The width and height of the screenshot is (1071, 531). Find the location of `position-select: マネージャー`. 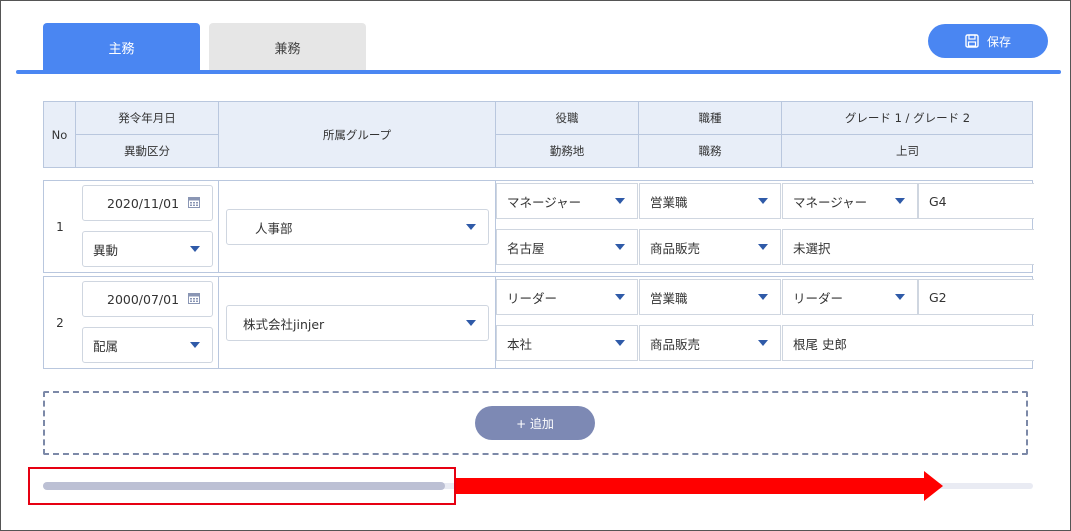

position-select: マネージャー is located at coordinates (567, 201).